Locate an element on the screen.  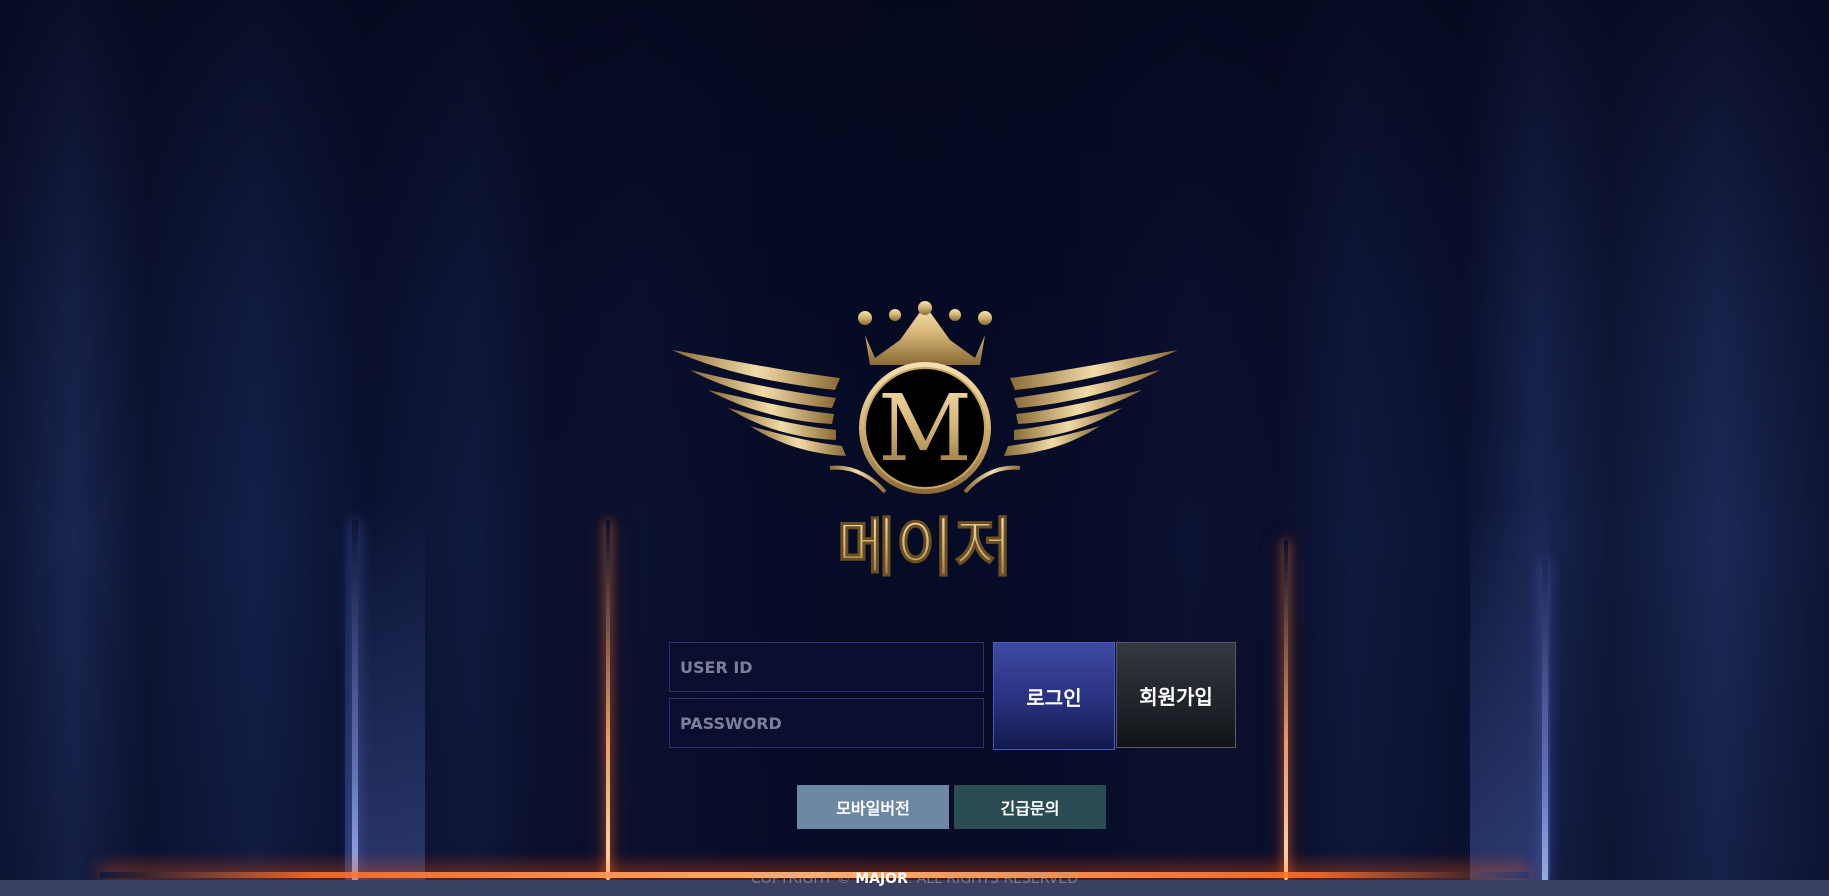
userid-input is located at coordinates (826, 667).